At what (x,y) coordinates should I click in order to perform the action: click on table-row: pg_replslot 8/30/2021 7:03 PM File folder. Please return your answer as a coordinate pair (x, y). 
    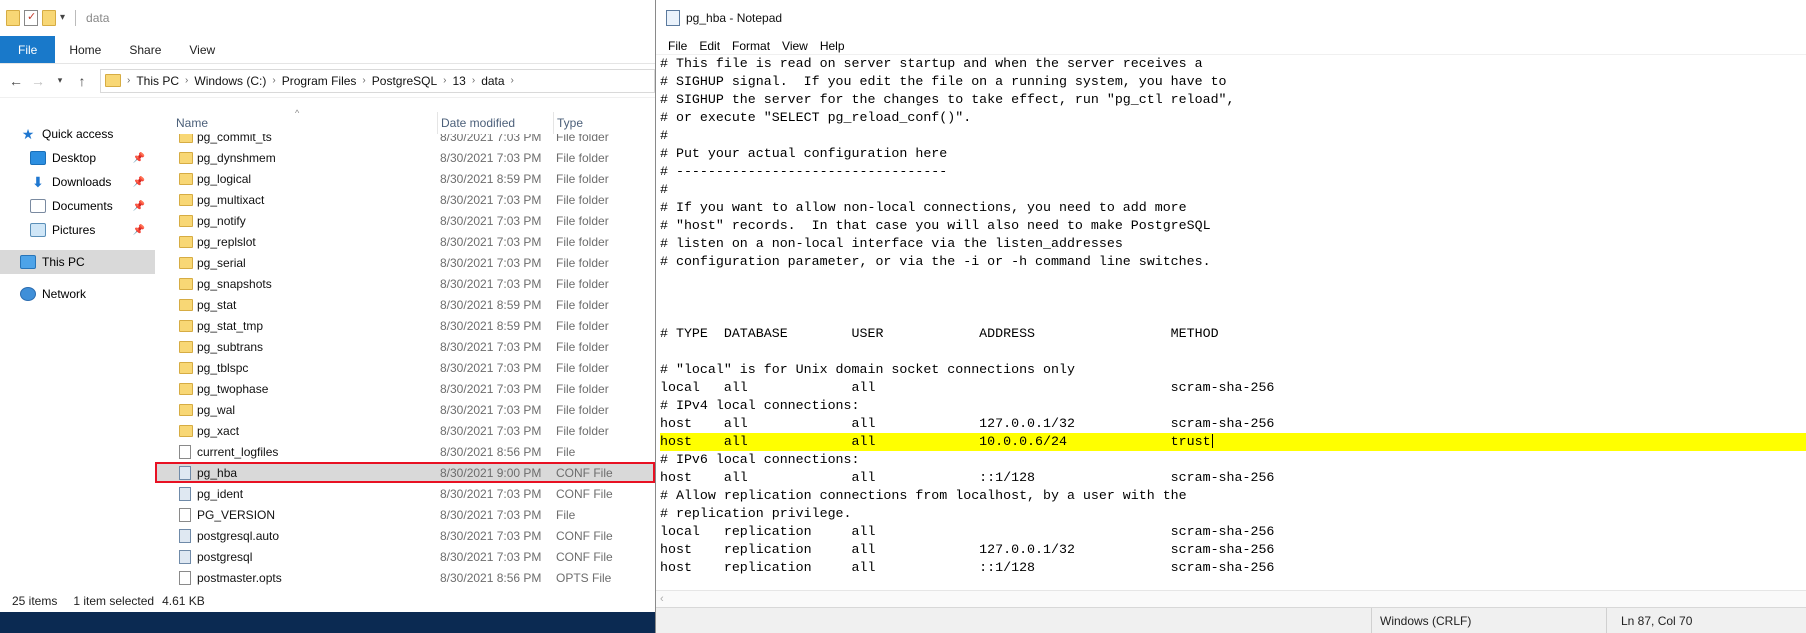
    Looking at the image, I should click on (405, 241).